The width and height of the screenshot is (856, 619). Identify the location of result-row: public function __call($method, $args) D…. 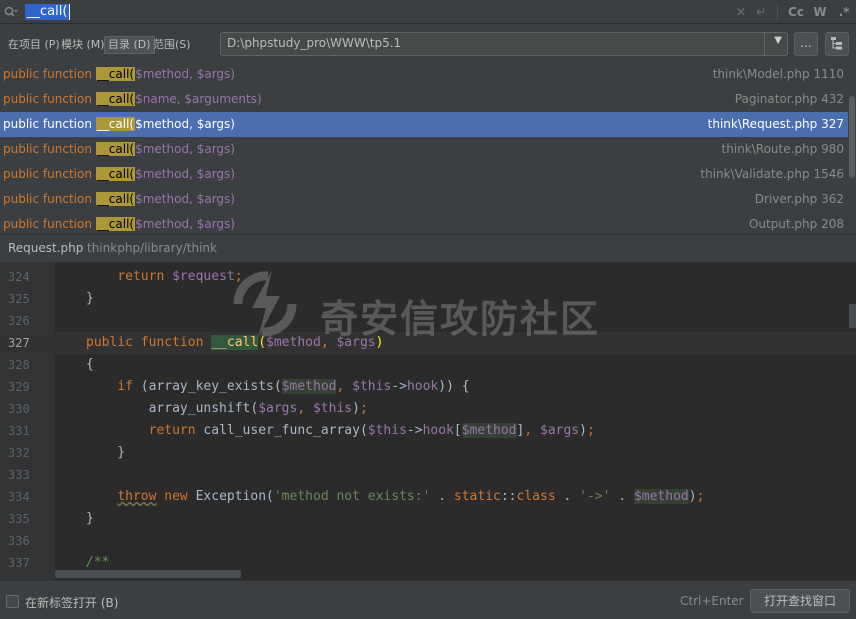
(424, 199).